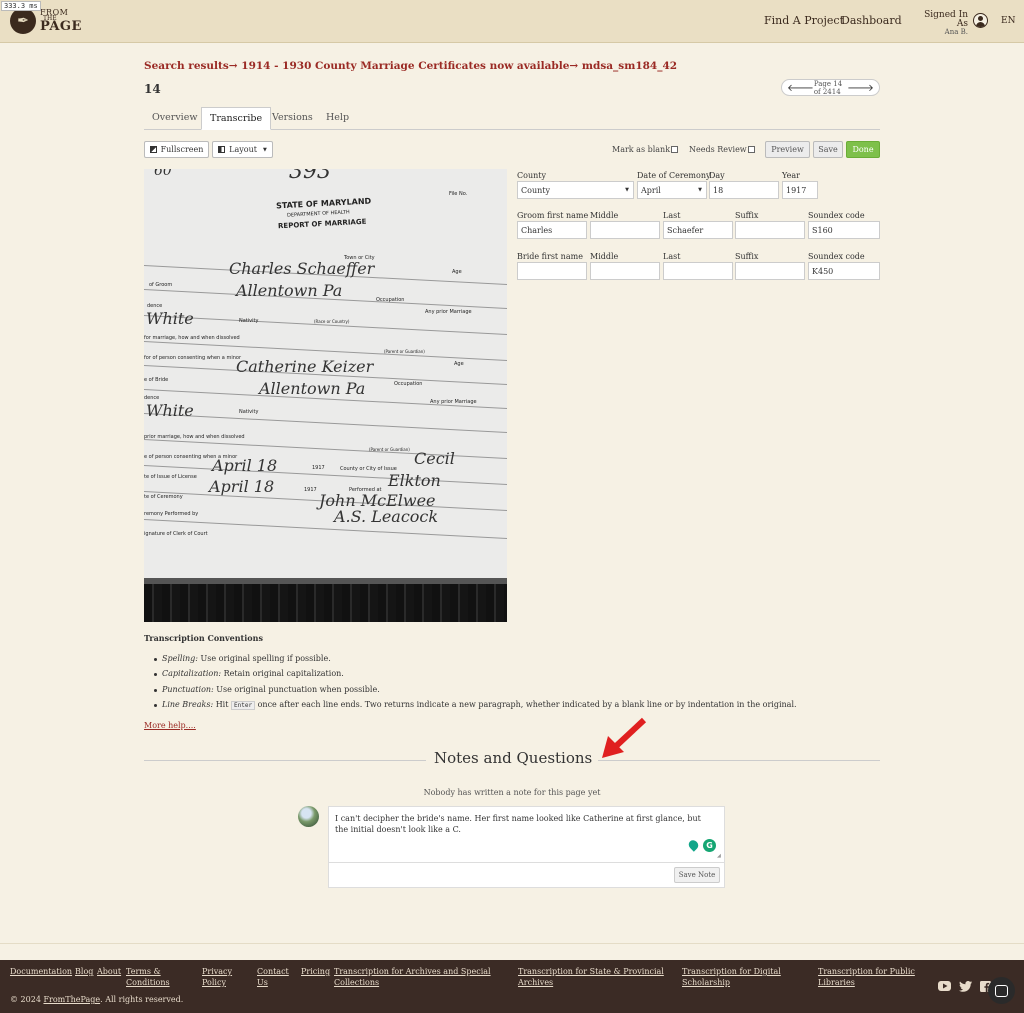  I want to click on doc-age: Age, so click(457, 272).